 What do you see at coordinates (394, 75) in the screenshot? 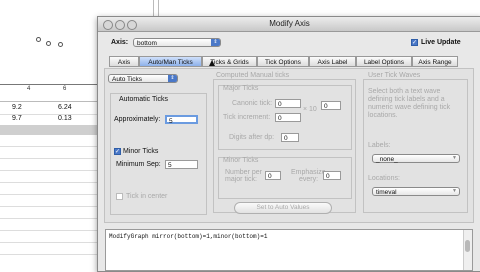
I see `user-tick-waves-title: User Tick Waves` at bounding box center [394, 75].